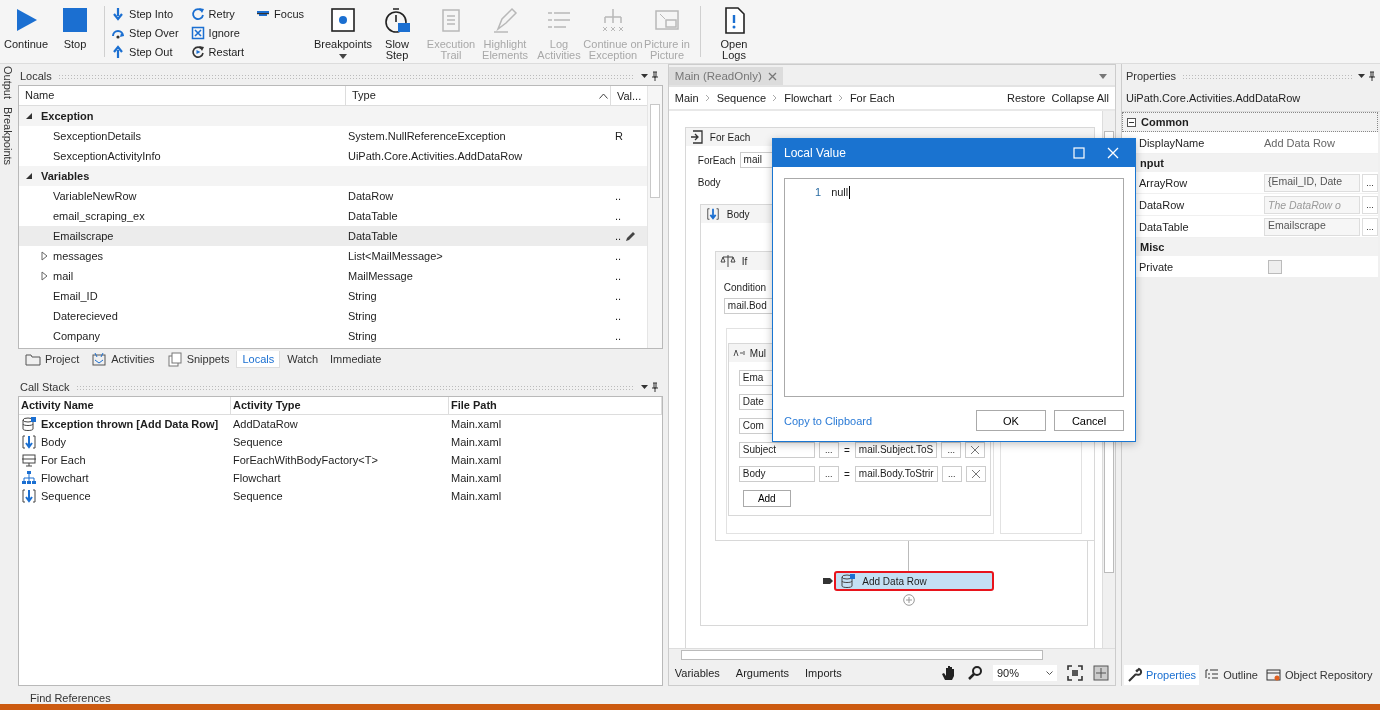 This screenshot has height=710, width=1380. What do you see at coordinates (76, 336) in the screenshot?
I see `table-cell: Company` at bounding box center [76, 336].